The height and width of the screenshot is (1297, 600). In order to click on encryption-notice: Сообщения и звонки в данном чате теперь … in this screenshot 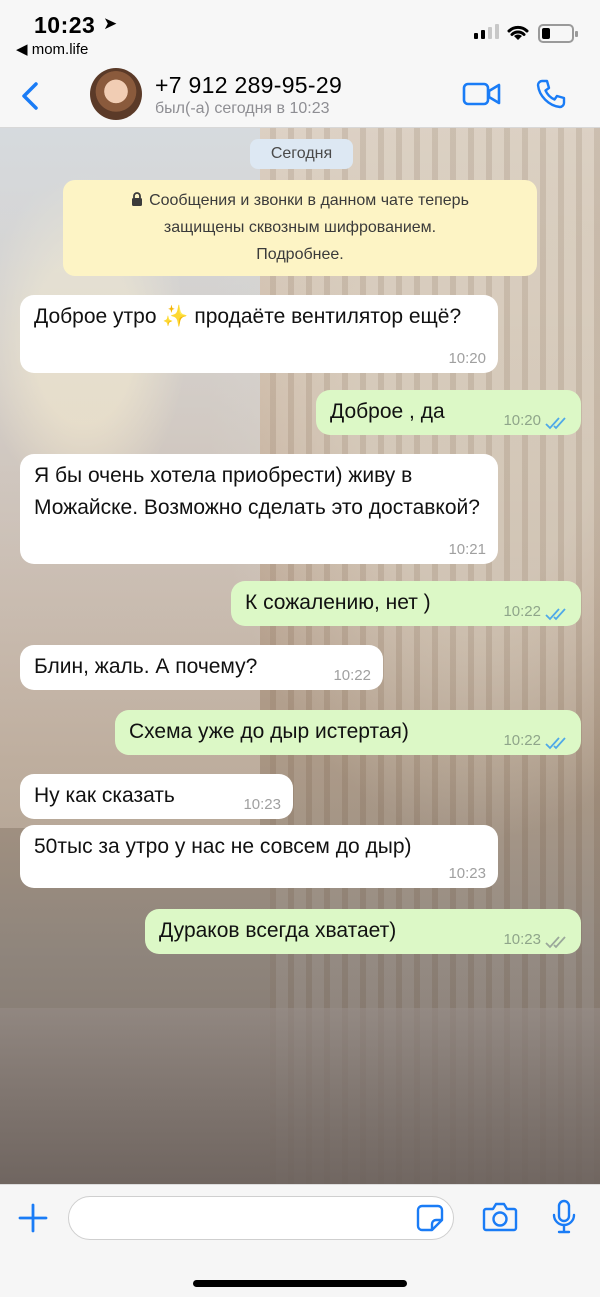, I will do `click(300, 228)`.